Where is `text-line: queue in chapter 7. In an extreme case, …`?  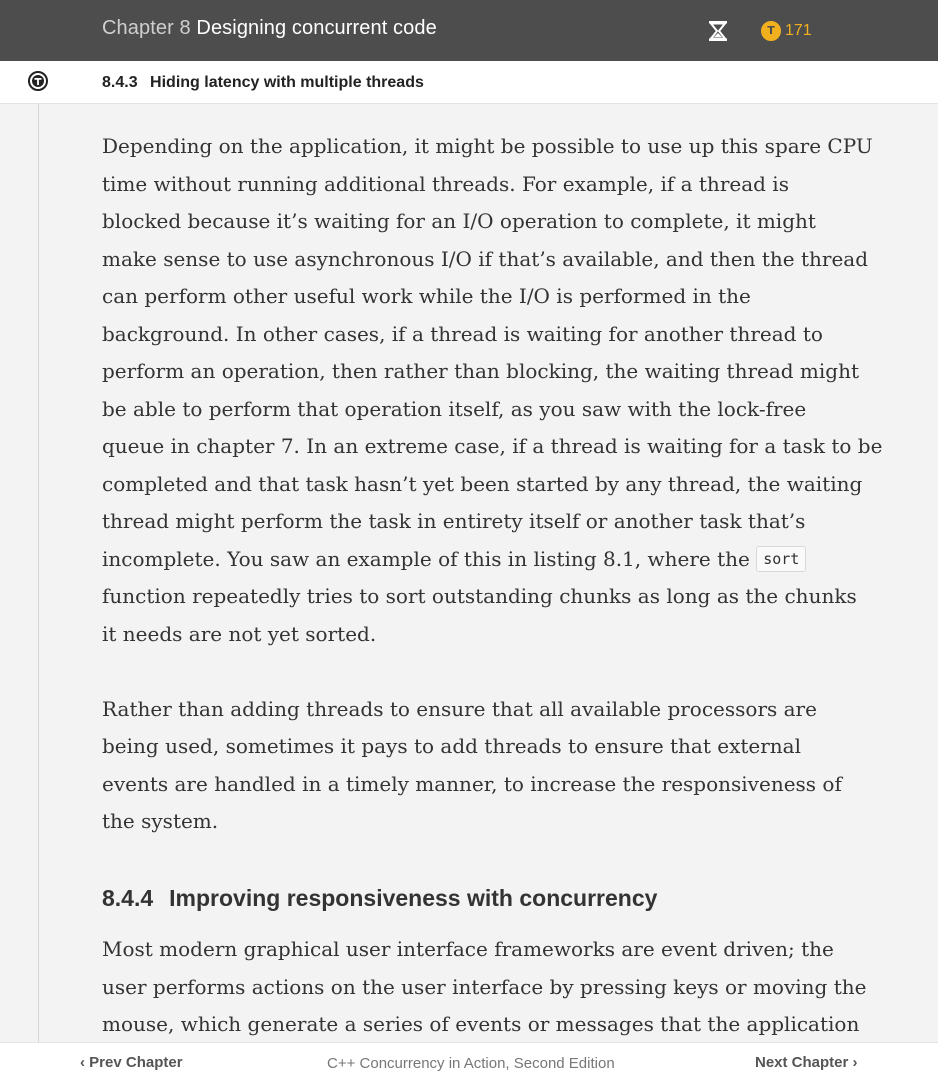
text-line: queue in chapter 7. In an extreme case, … is located at coordinates (492, 446).